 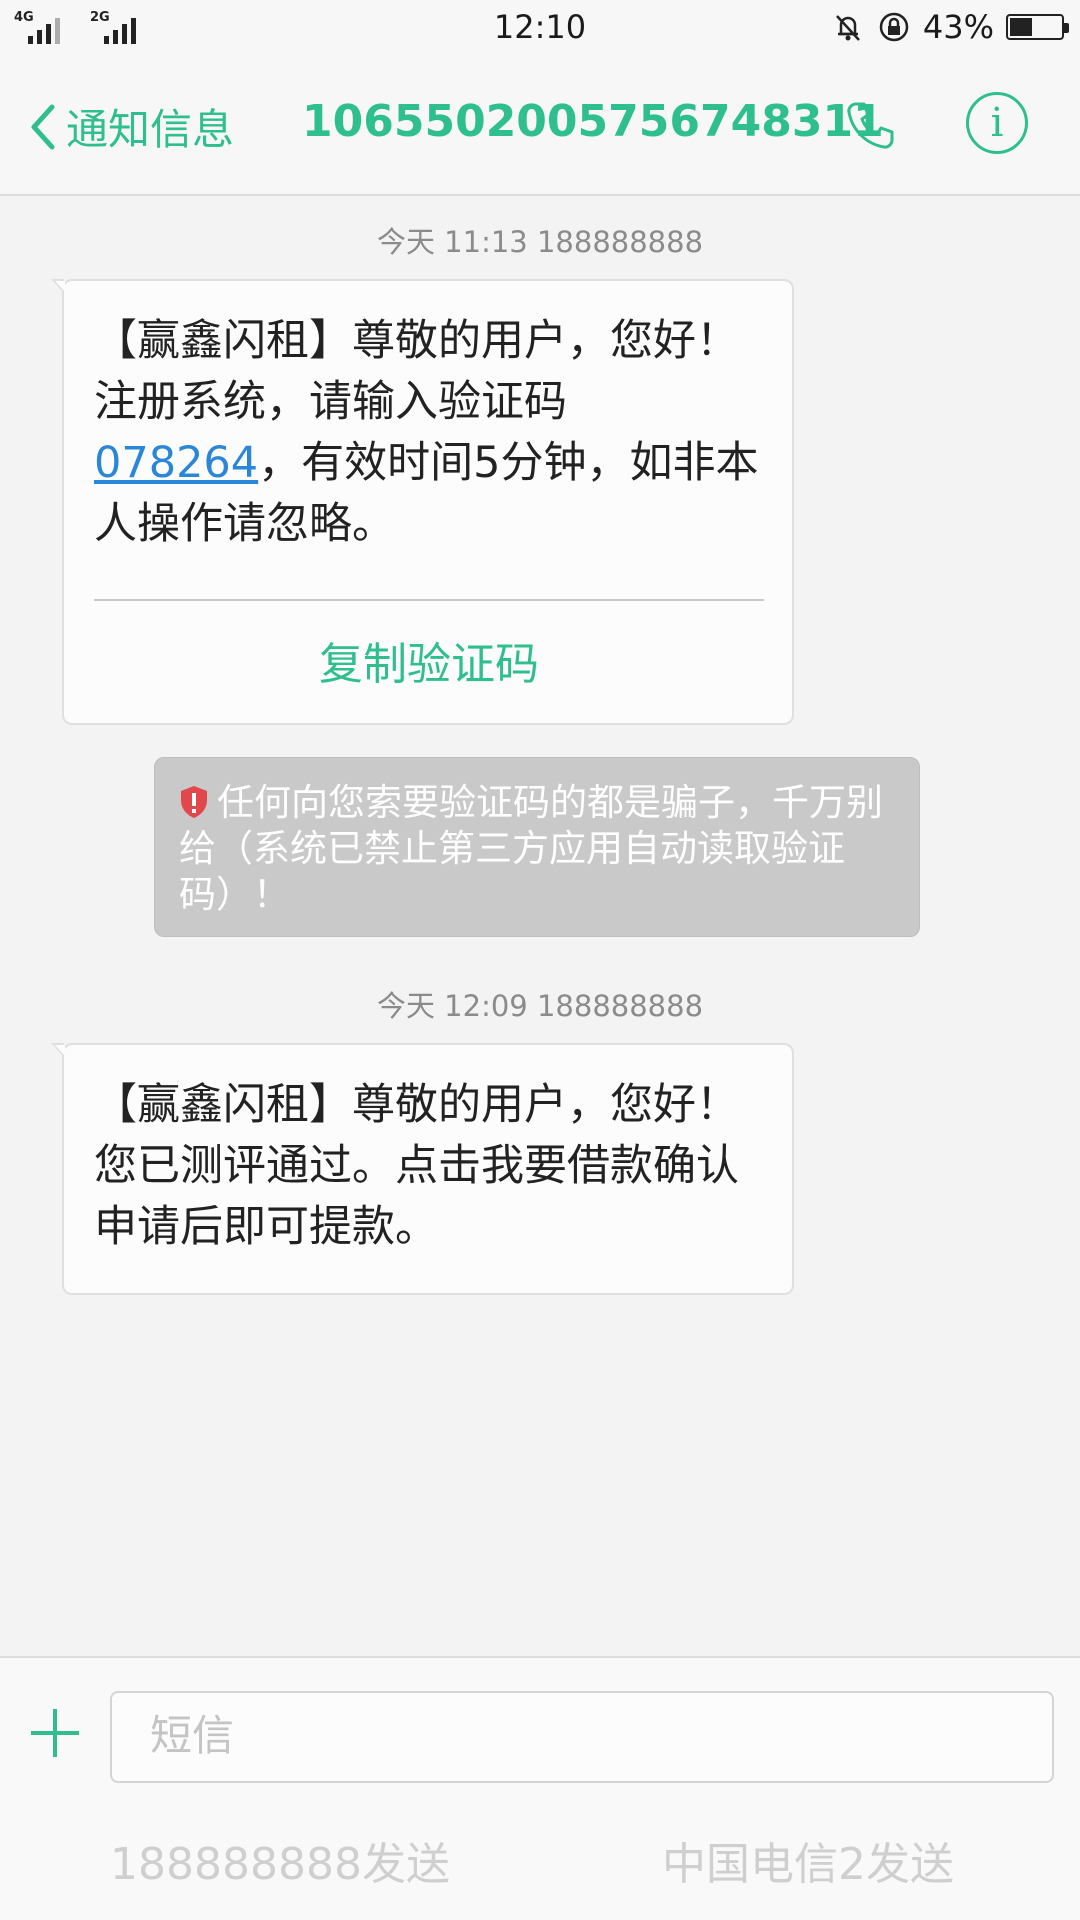 I want to click on conversation-header: 通知信息 1065502005756748311 i, so click(x=540, y=126).